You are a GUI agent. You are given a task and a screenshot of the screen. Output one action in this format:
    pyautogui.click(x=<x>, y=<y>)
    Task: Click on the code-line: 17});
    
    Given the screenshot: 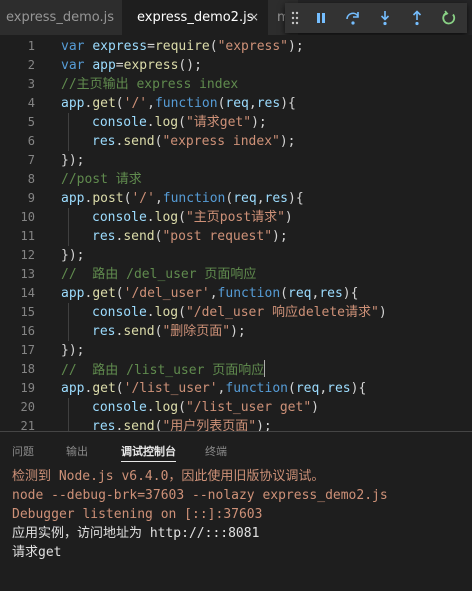 What is the action you would take?
    pyautogui.click(x=236, y=350)
    